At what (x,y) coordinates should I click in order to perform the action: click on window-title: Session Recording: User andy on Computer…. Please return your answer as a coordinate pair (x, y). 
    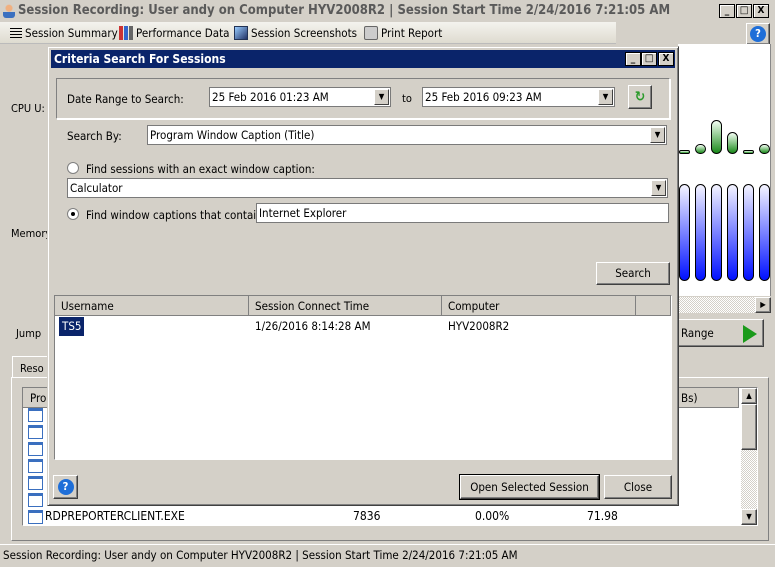
    Looking at the image, I should click on (344, 10).